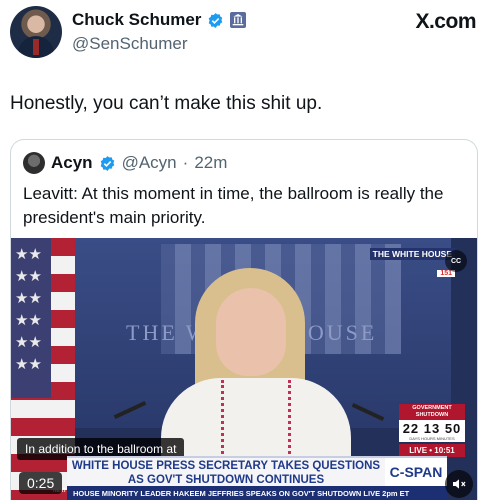  Describe the element at coordinates (251, 332) in the screenshot. I see `speaker-face` at that location.